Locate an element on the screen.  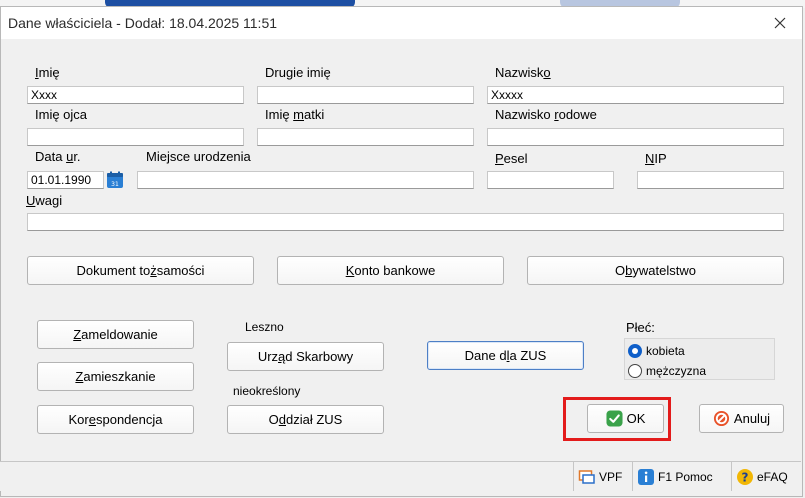
imie-matki-label: Imię matki is located at coordinates (295, 114).